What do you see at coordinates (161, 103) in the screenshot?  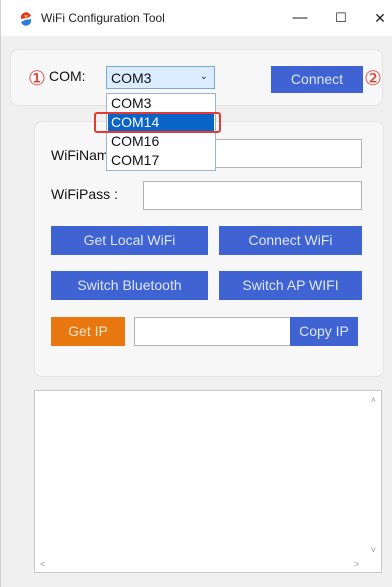 I see `com-option-com3: COM3` at bounding box center [161, 103].